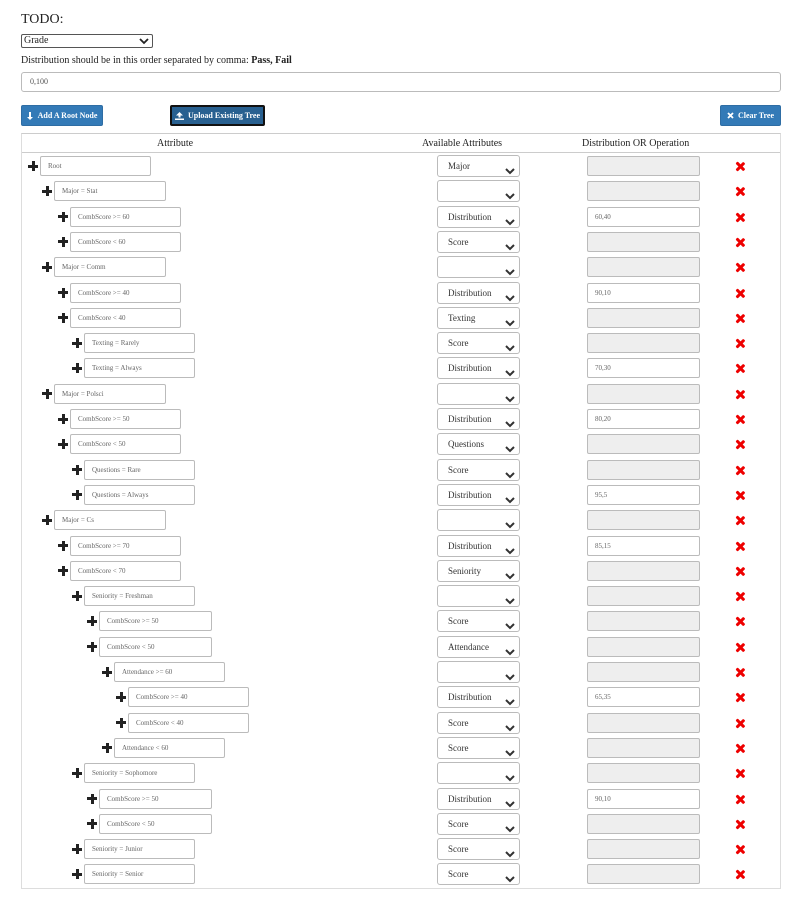  Describe the element at coordinates (478, 444) in the screenshot. I see `available-attribute-select: Questions` at that location.